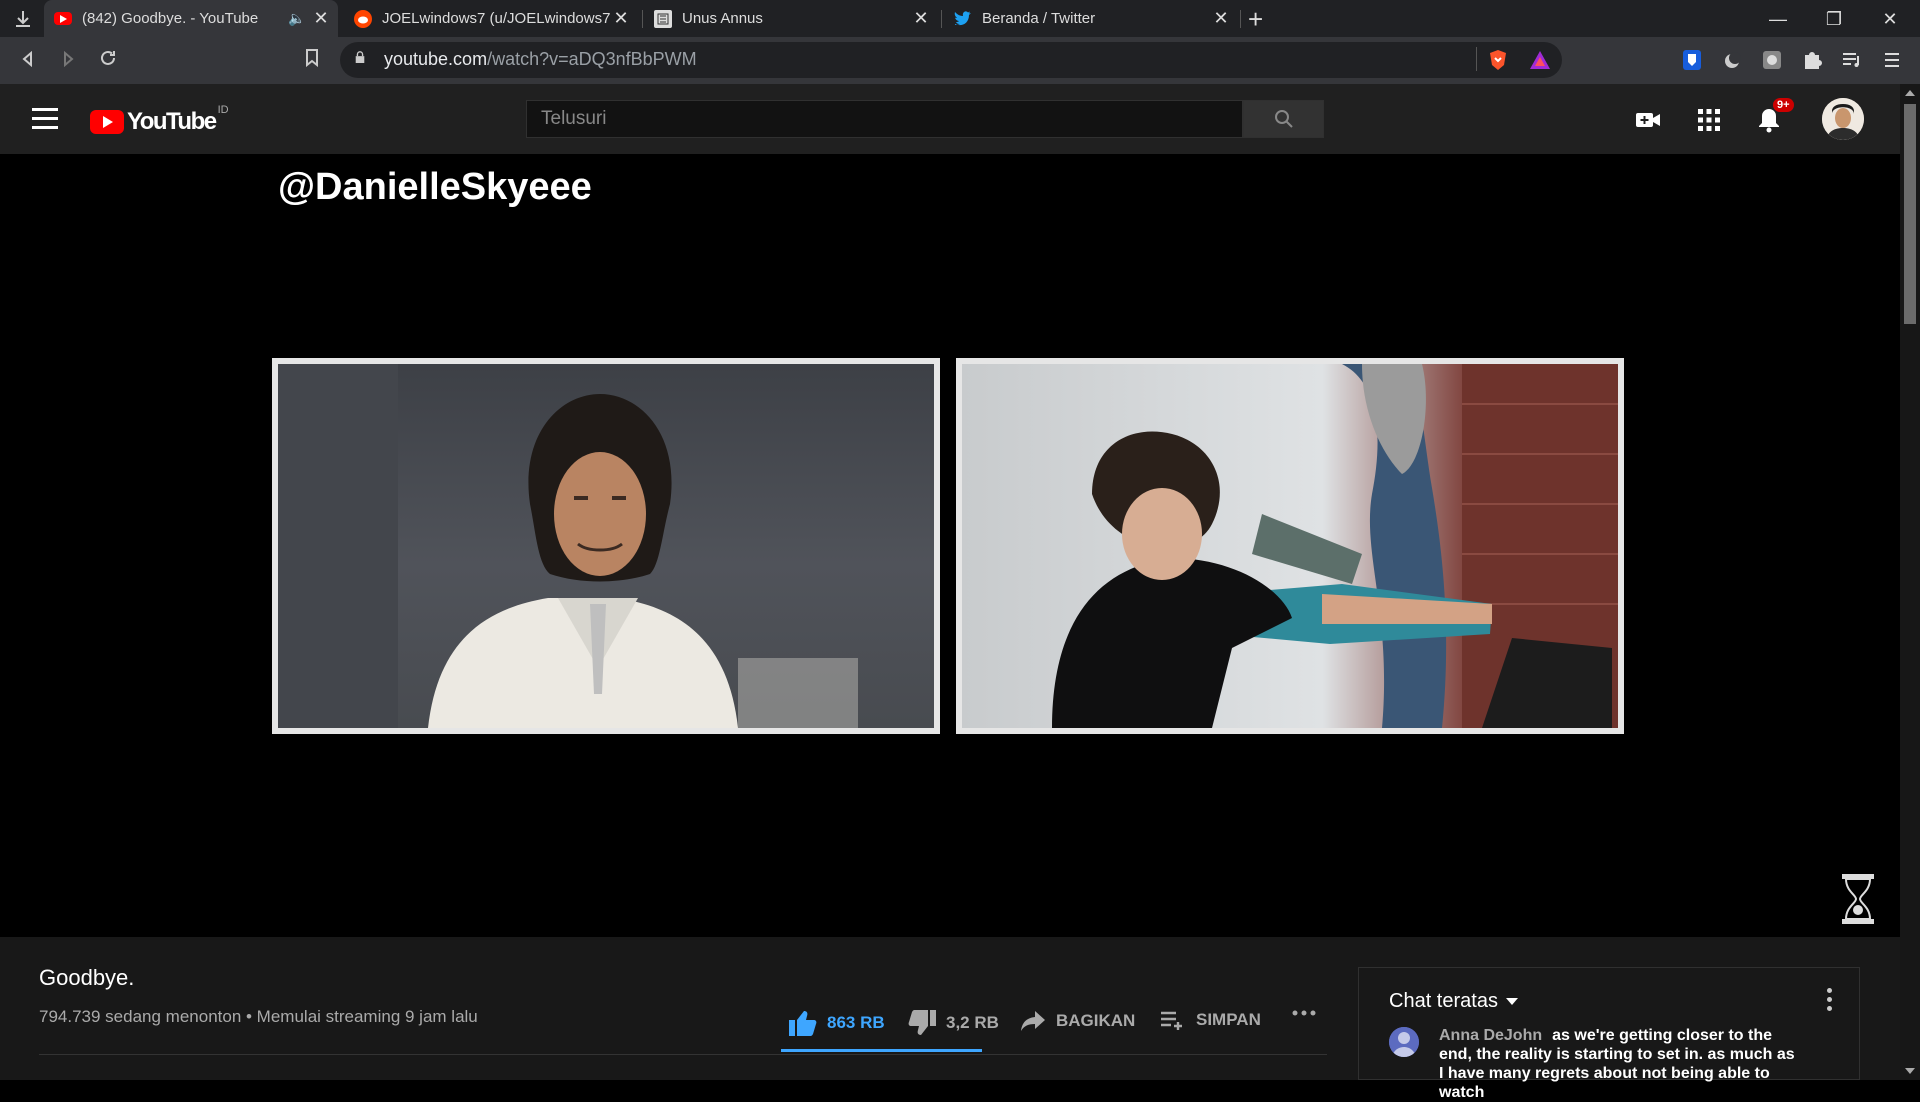  What do you see at coordinates (363, 18) in the screenshot?
I see `reddit-icon` at bounding box center [363, 18].